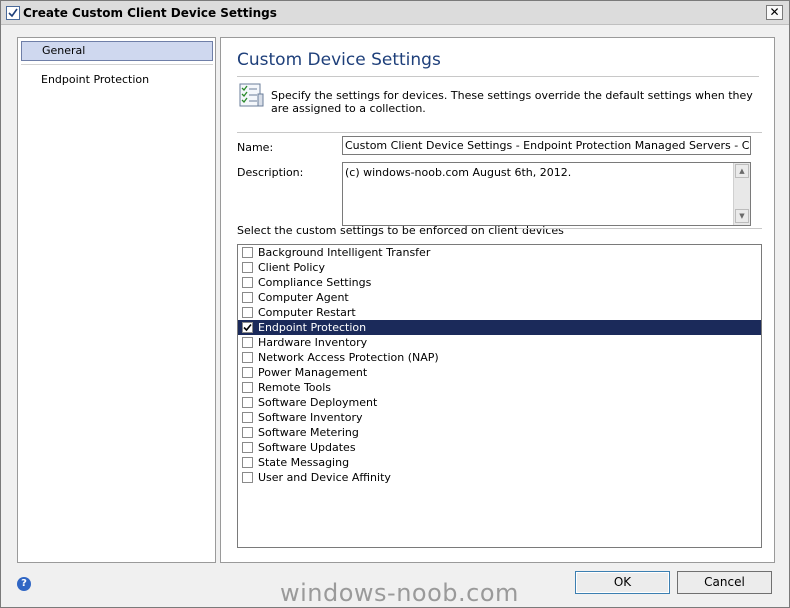 This screenshot has height=608, width=790. I want to click on ok-button: OK, so click(622, 582).